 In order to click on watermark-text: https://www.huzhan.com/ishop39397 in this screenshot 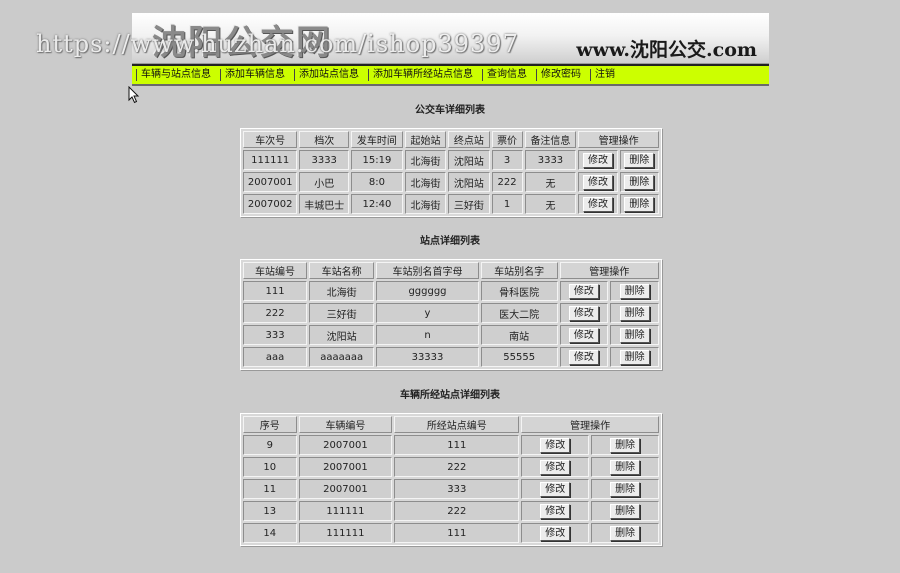, I will do `click(277, 44)`.